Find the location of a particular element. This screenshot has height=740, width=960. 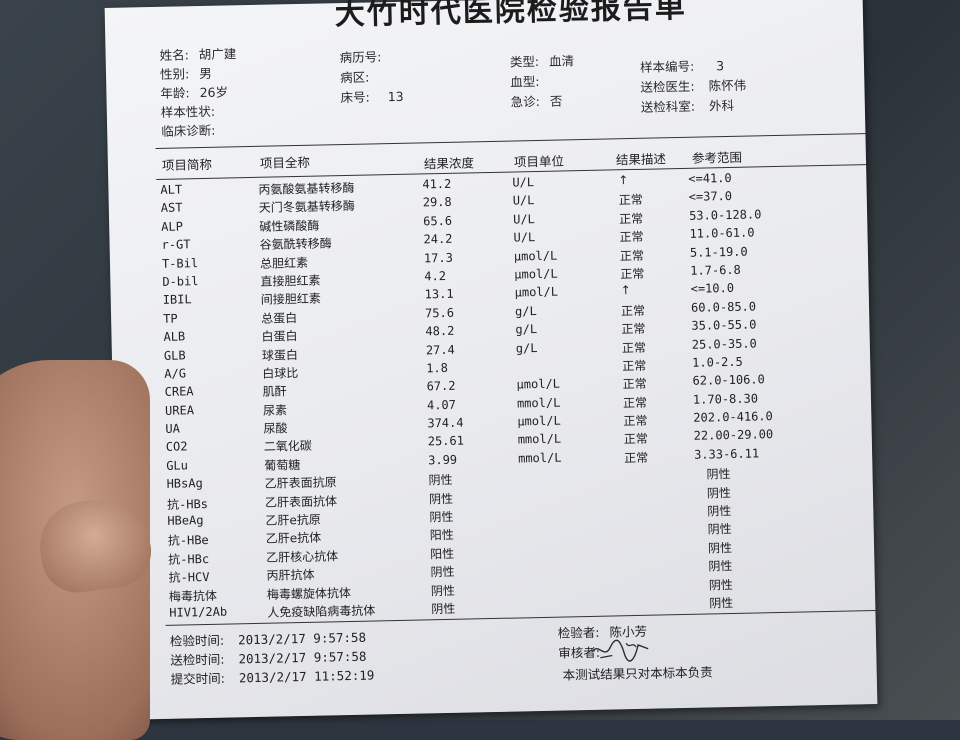

col-header-code: 项目简称 is located at coordinates (187, 164).